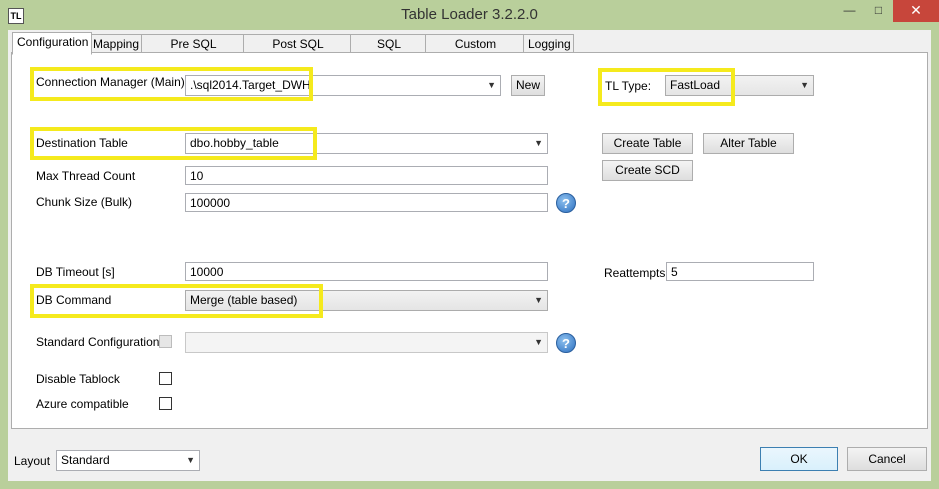  What do you see at coordinates (165, 403) in the screenshot?
I see `azure-compatible-checkbox` at bounding box center [165, 403].